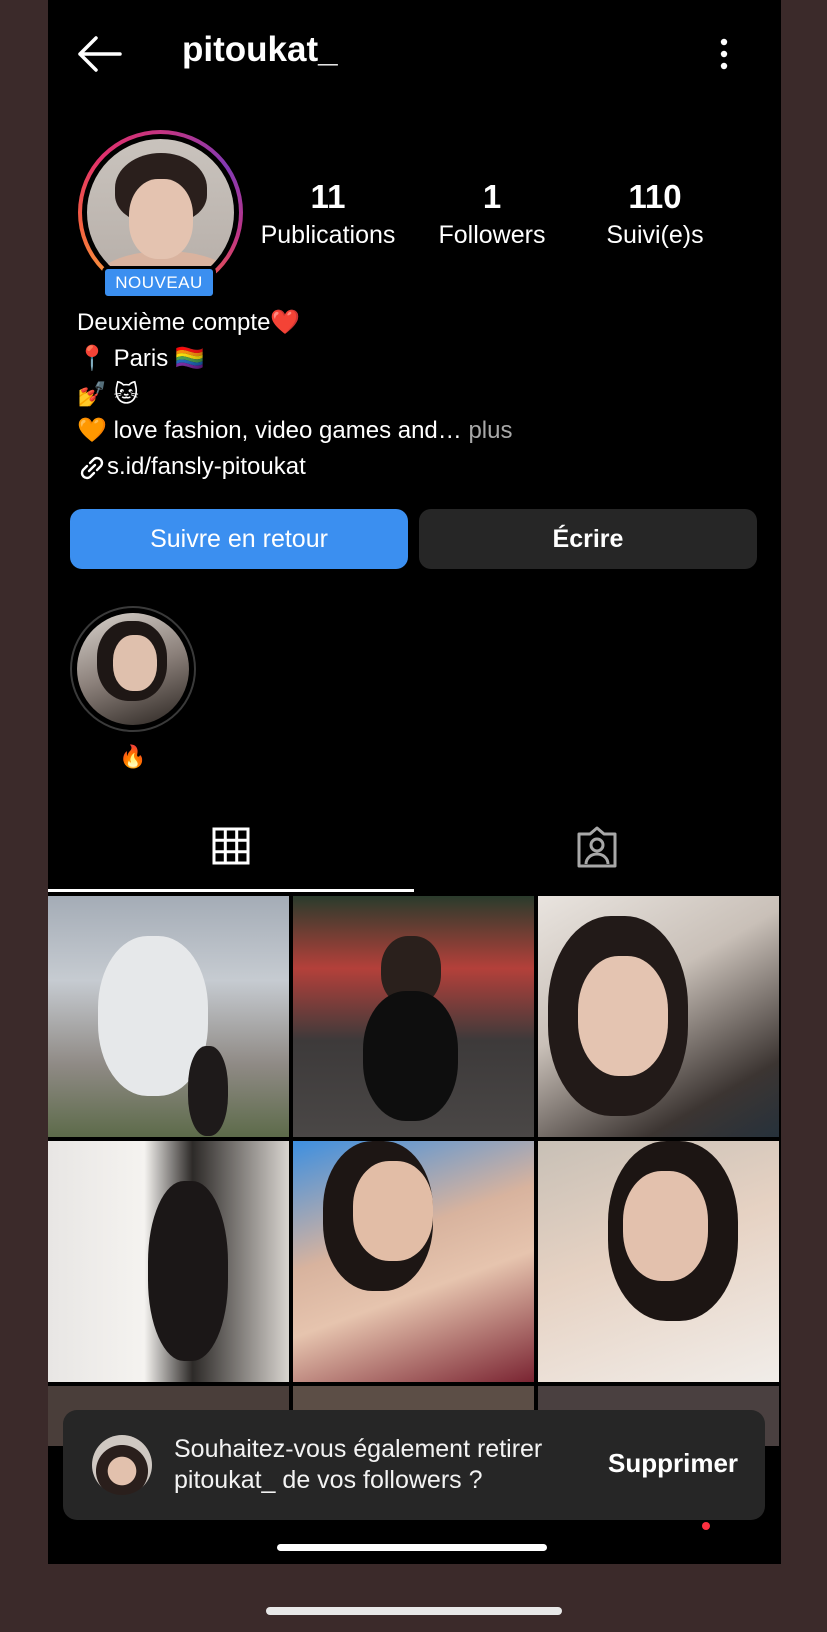  What do you see at coordinates (490, 430) in the screenshot?
I see `bio-more-link: plus` at bounding box center [490, 430].